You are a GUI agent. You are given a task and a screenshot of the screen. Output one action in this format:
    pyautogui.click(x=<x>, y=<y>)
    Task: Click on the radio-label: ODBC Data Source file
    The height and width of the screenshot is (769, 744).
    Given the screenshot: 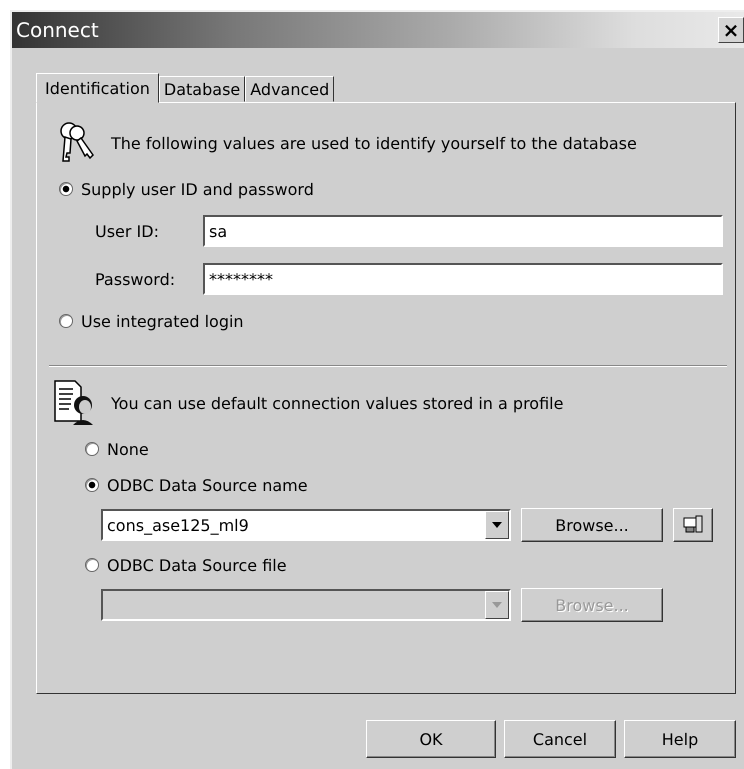 What is the action you would take?
    pyautogui.click(x=197, y=565)
    